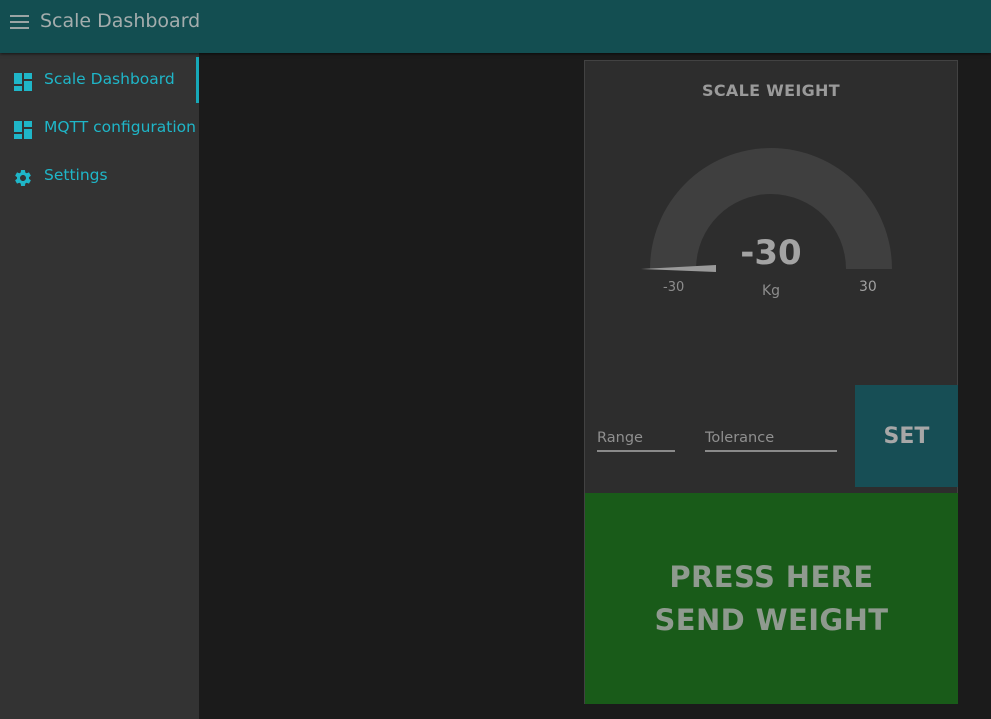 The height and width of the screenshot is (719, 991). What do you see at coordinates (771, 576) in the screenshot?
I see `send-button-line-1: PRESS HERE` at bounding box center [771, 576].